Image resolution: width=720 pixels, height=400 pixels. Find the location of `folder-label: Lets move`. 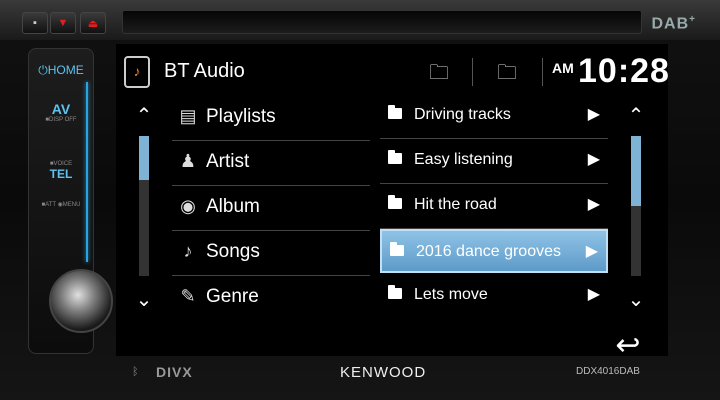

folder-label: Lets move is located at coordinates (451, 294).